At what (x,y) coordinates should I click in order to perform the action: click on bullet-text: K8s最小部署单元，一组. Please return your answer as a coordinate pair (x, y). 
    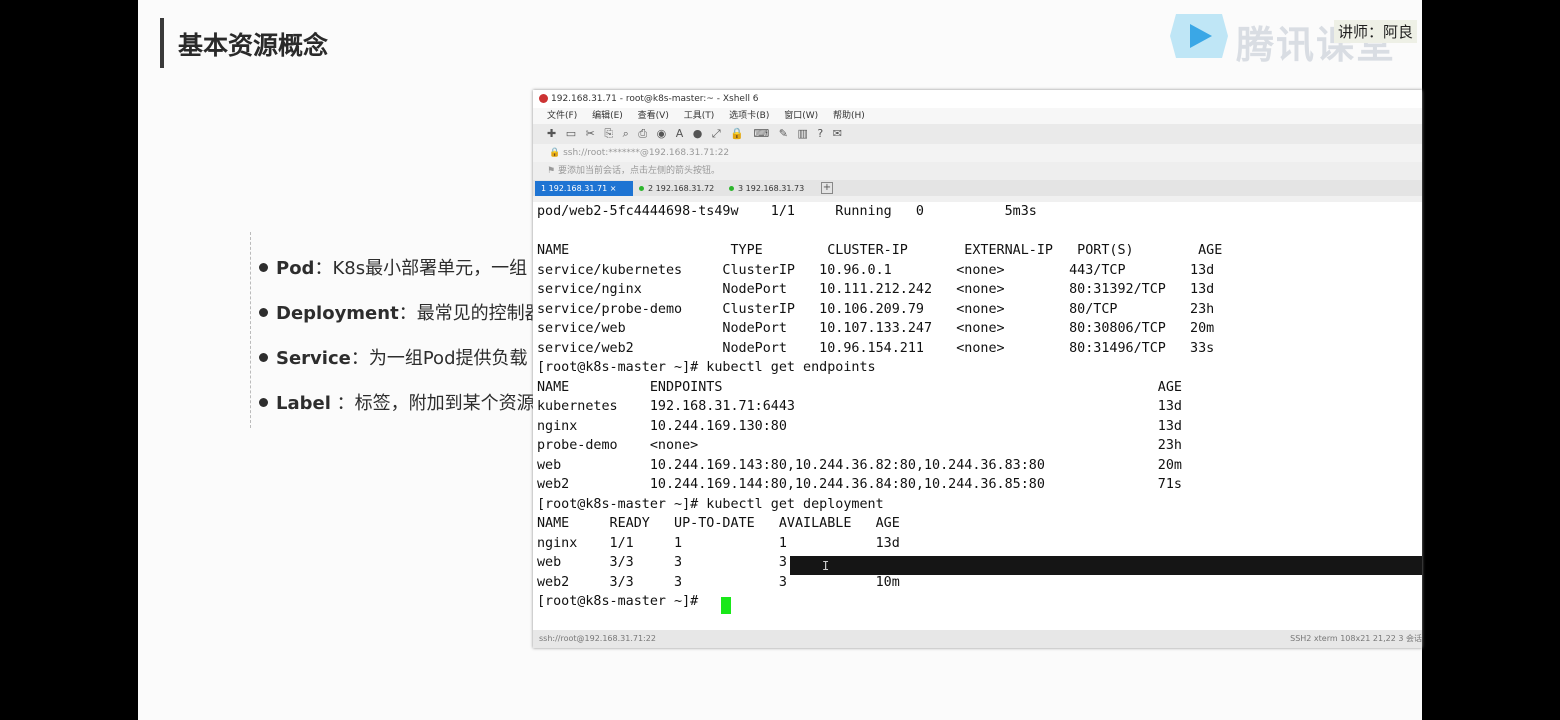
    Looking at the image, I should click on (430, 268).